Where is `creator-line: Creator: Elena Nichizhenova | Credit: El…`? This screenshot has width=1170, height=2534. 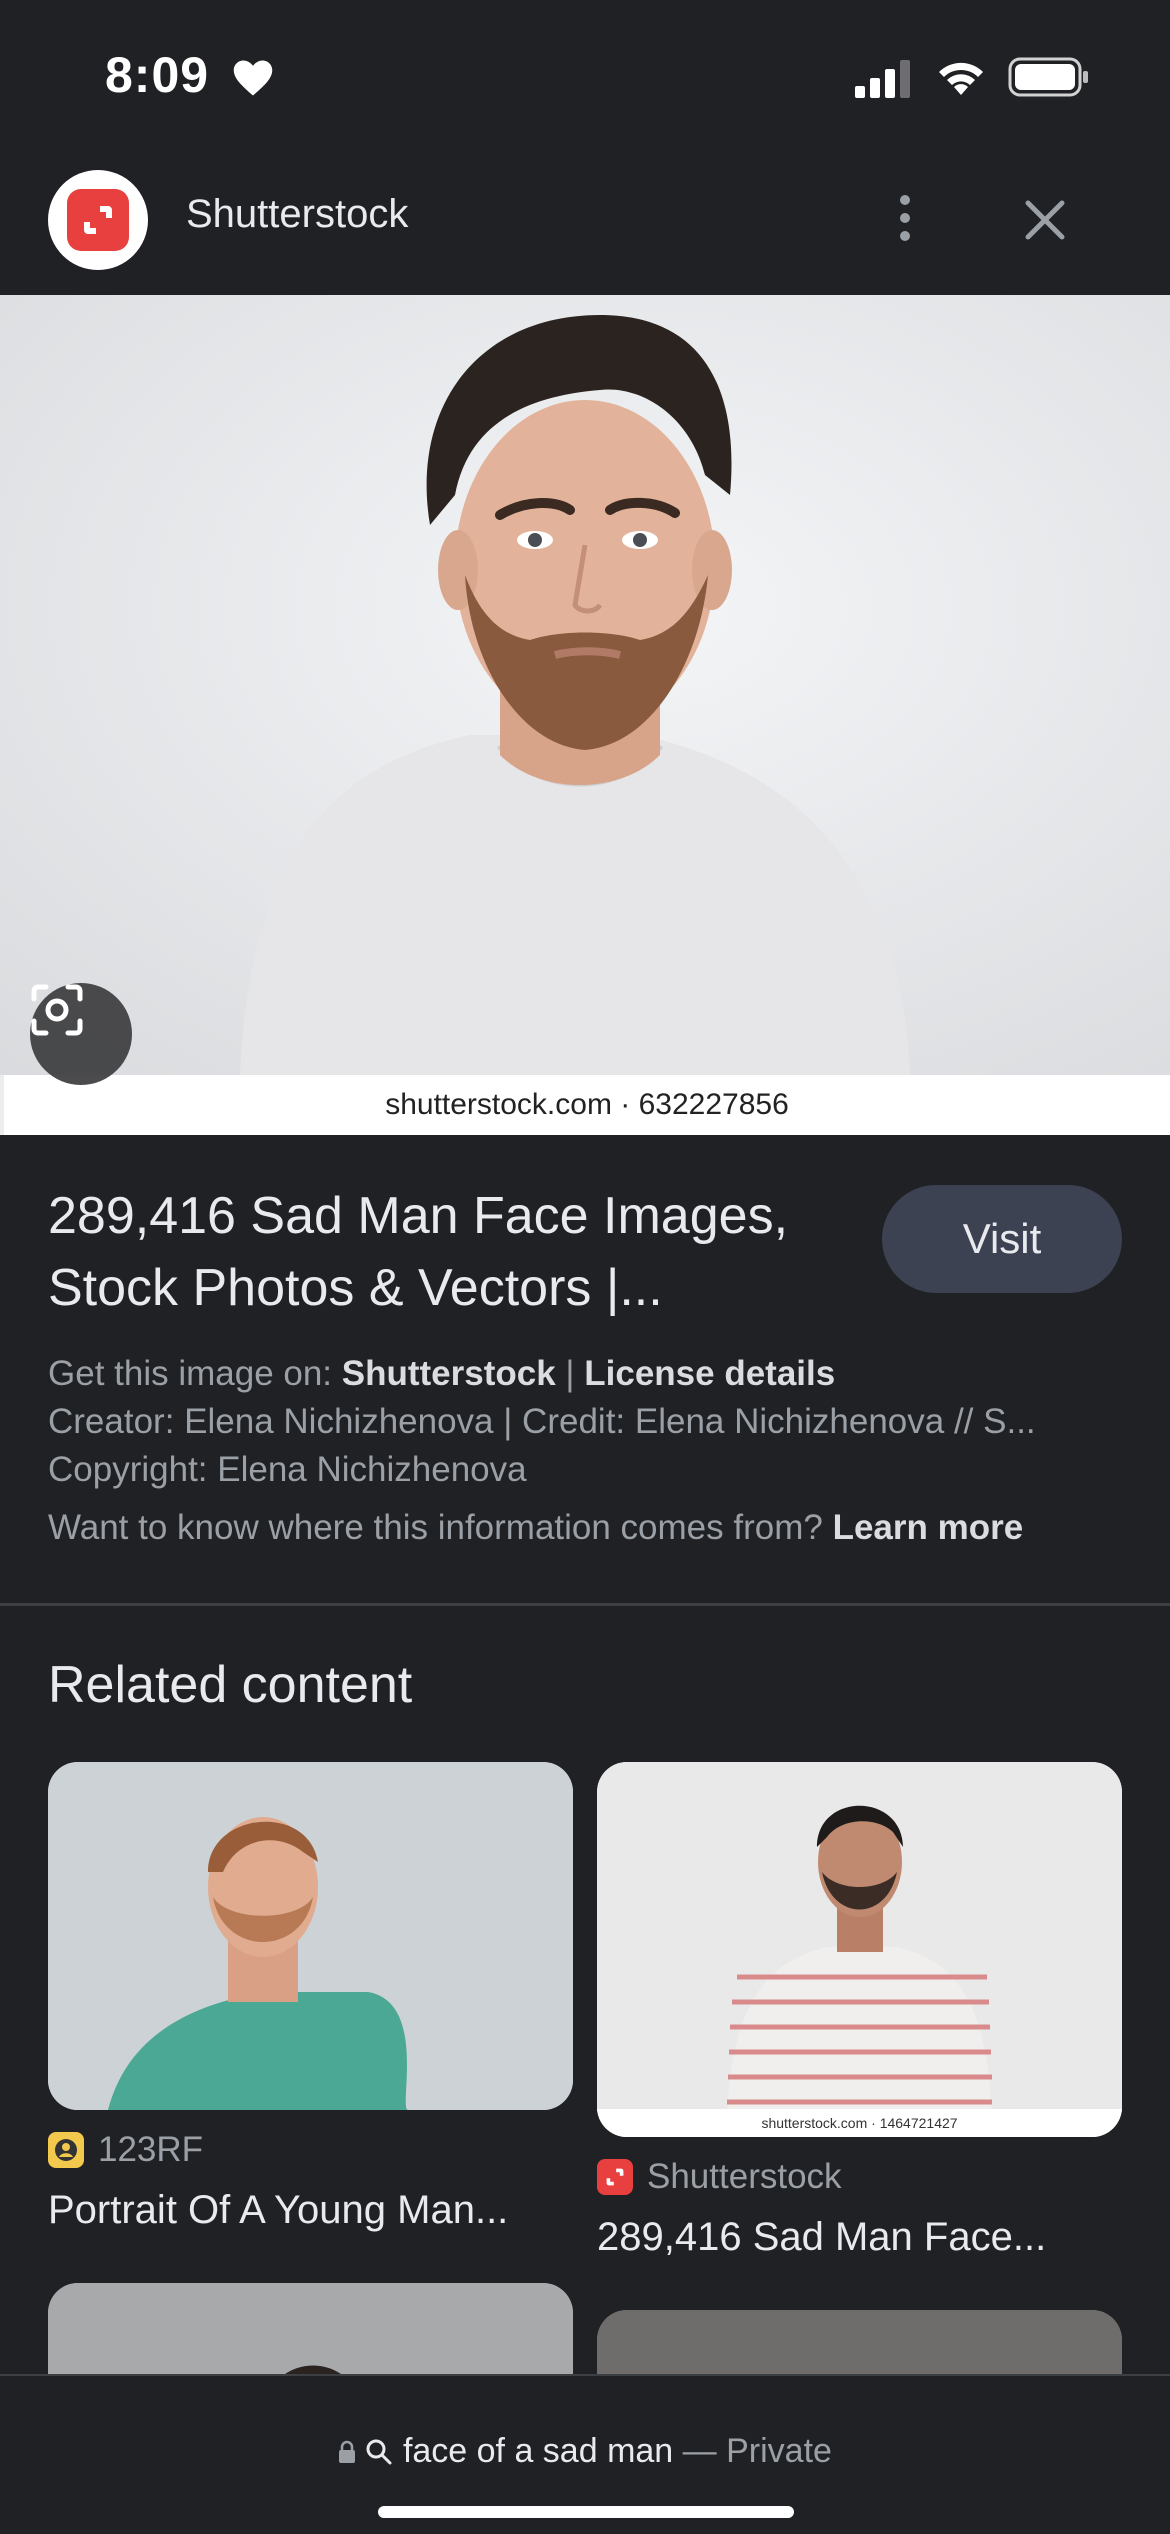
creator-line: Creator: Elena Nichizhenova | Credit: El… is located at coordinates (542, 1421).